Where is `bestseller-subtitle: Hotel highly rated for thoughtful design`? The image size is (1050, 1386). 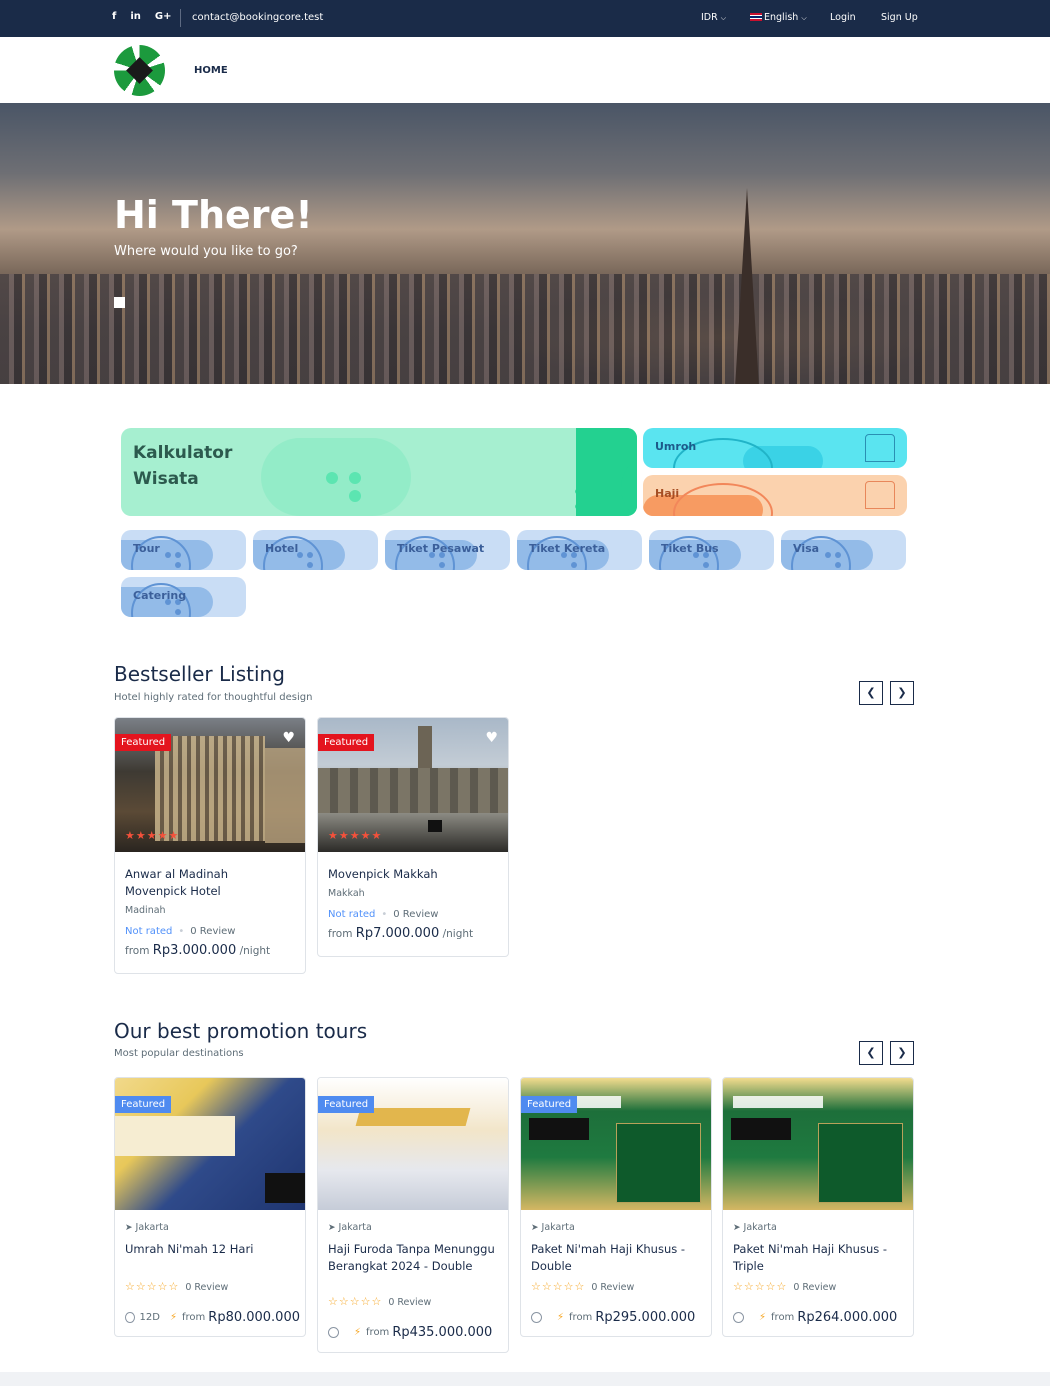 bestseller-subtitle: Hotel highly rated for thoughtful design is located at coordinates (213, 697).